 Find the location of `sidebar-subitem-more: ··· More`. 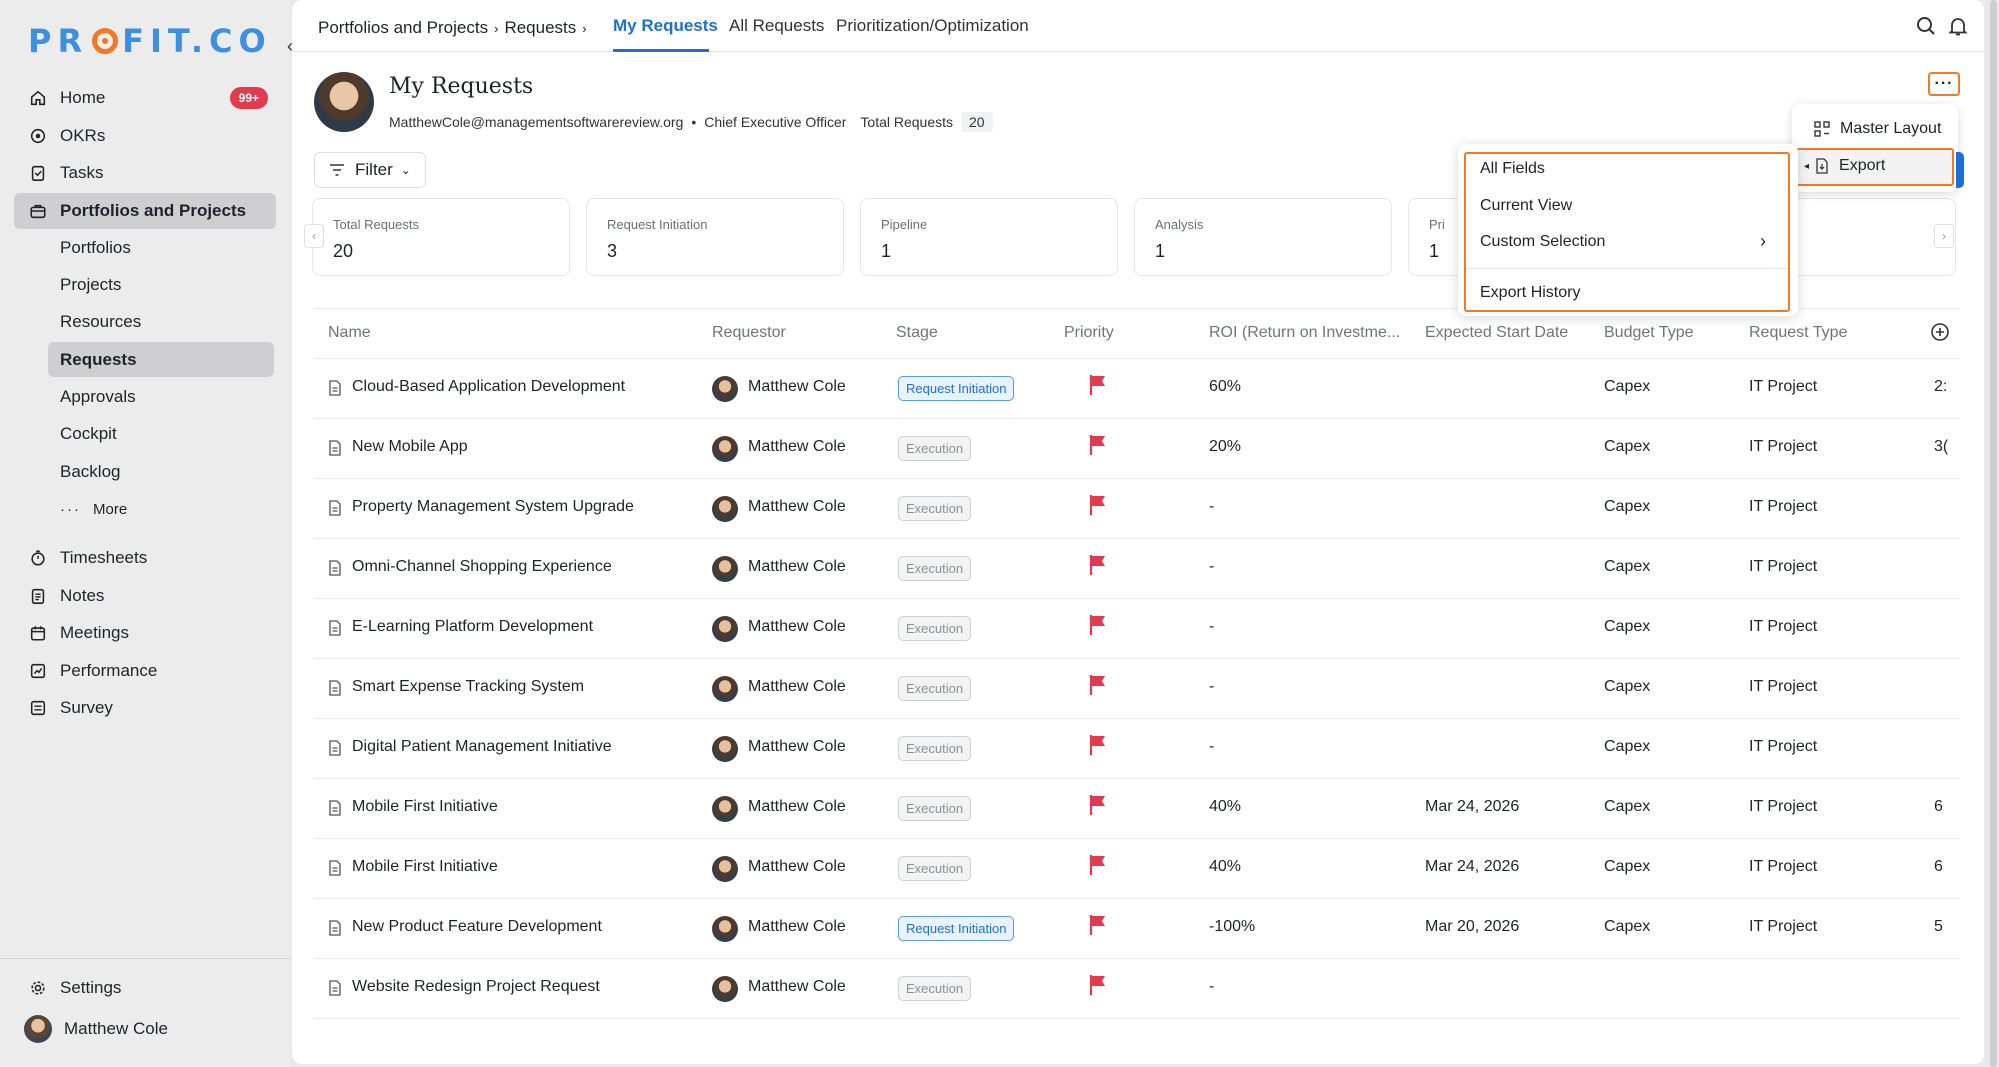

sidebar-subitem-more: ··· More is located at coordinates (161, 509).